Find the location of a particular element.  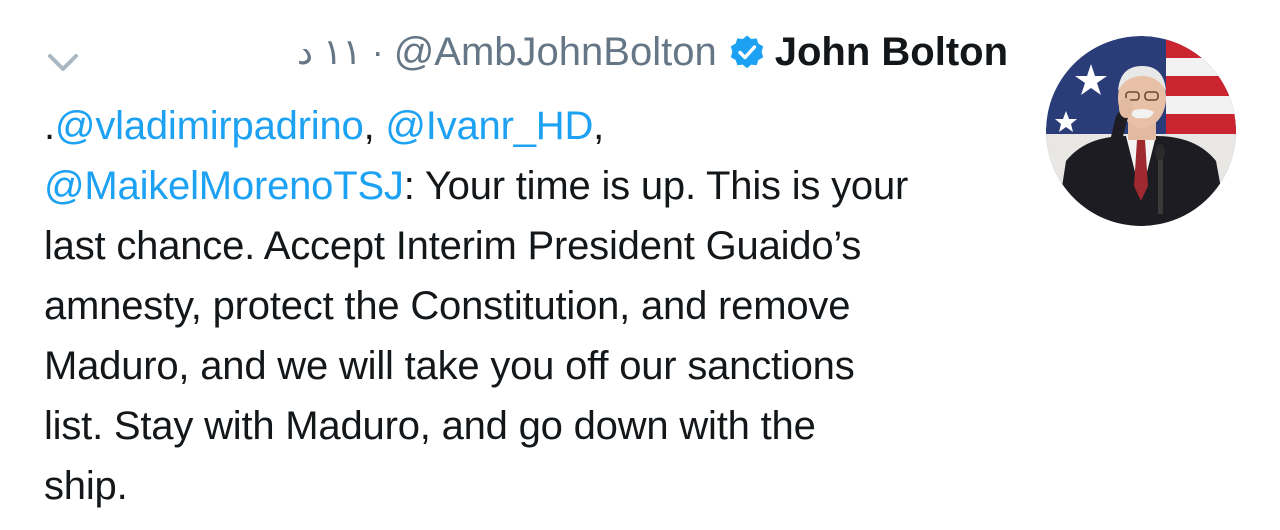

tweet-line-1: .@vladimirpadrino, @Ivanr_HD, is located at coordinates (534, 126).